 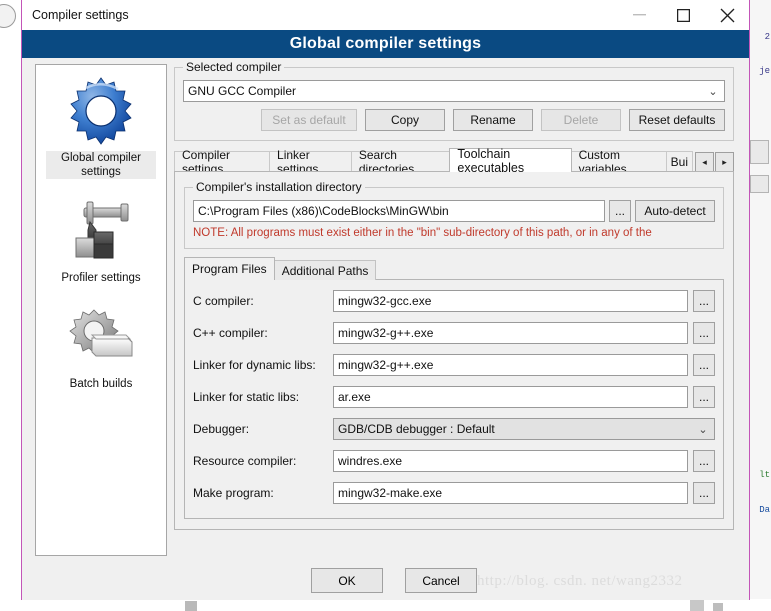 I want to click on inner-tab-additional-paths: Additional Paths, so click(x=325, y=270).